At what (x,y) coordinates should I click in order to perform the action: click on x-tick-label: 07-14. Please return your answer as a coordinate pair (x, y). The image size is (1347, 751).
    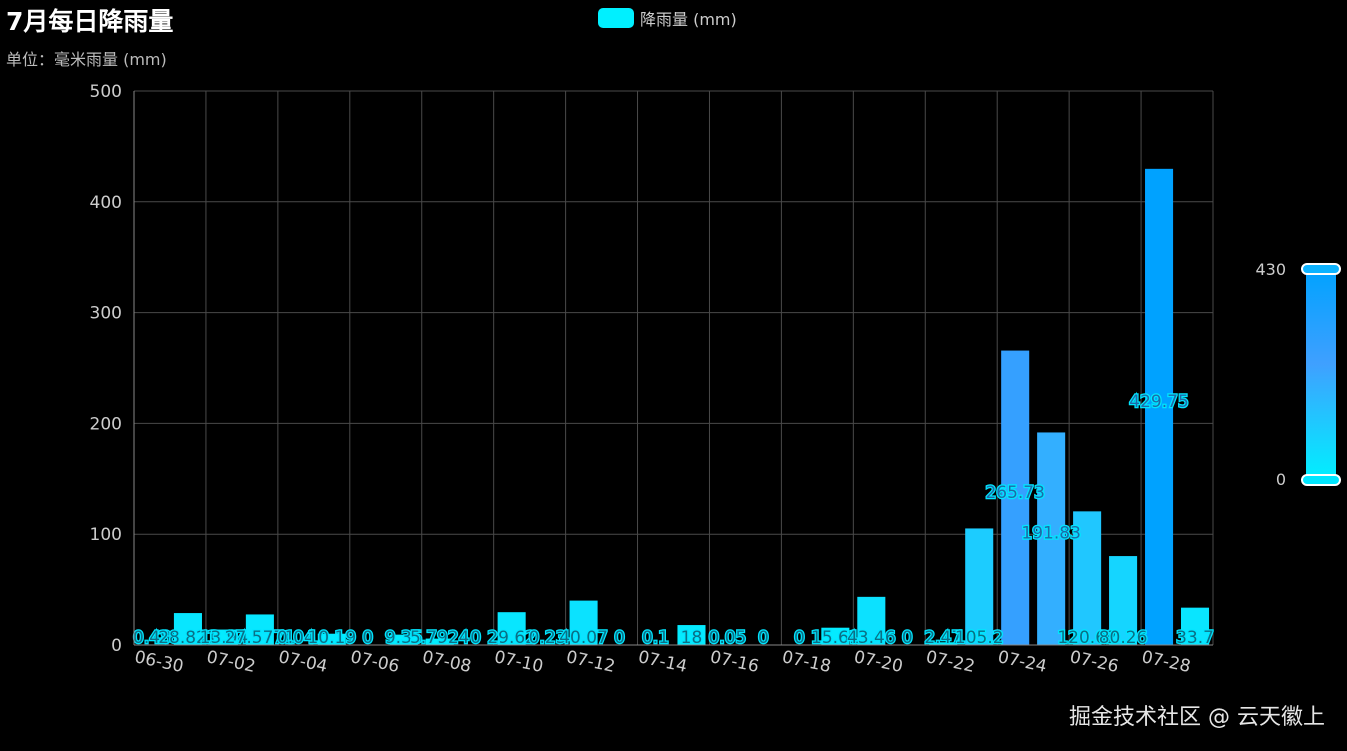
    Looking at the image, I should click on (662, 662).